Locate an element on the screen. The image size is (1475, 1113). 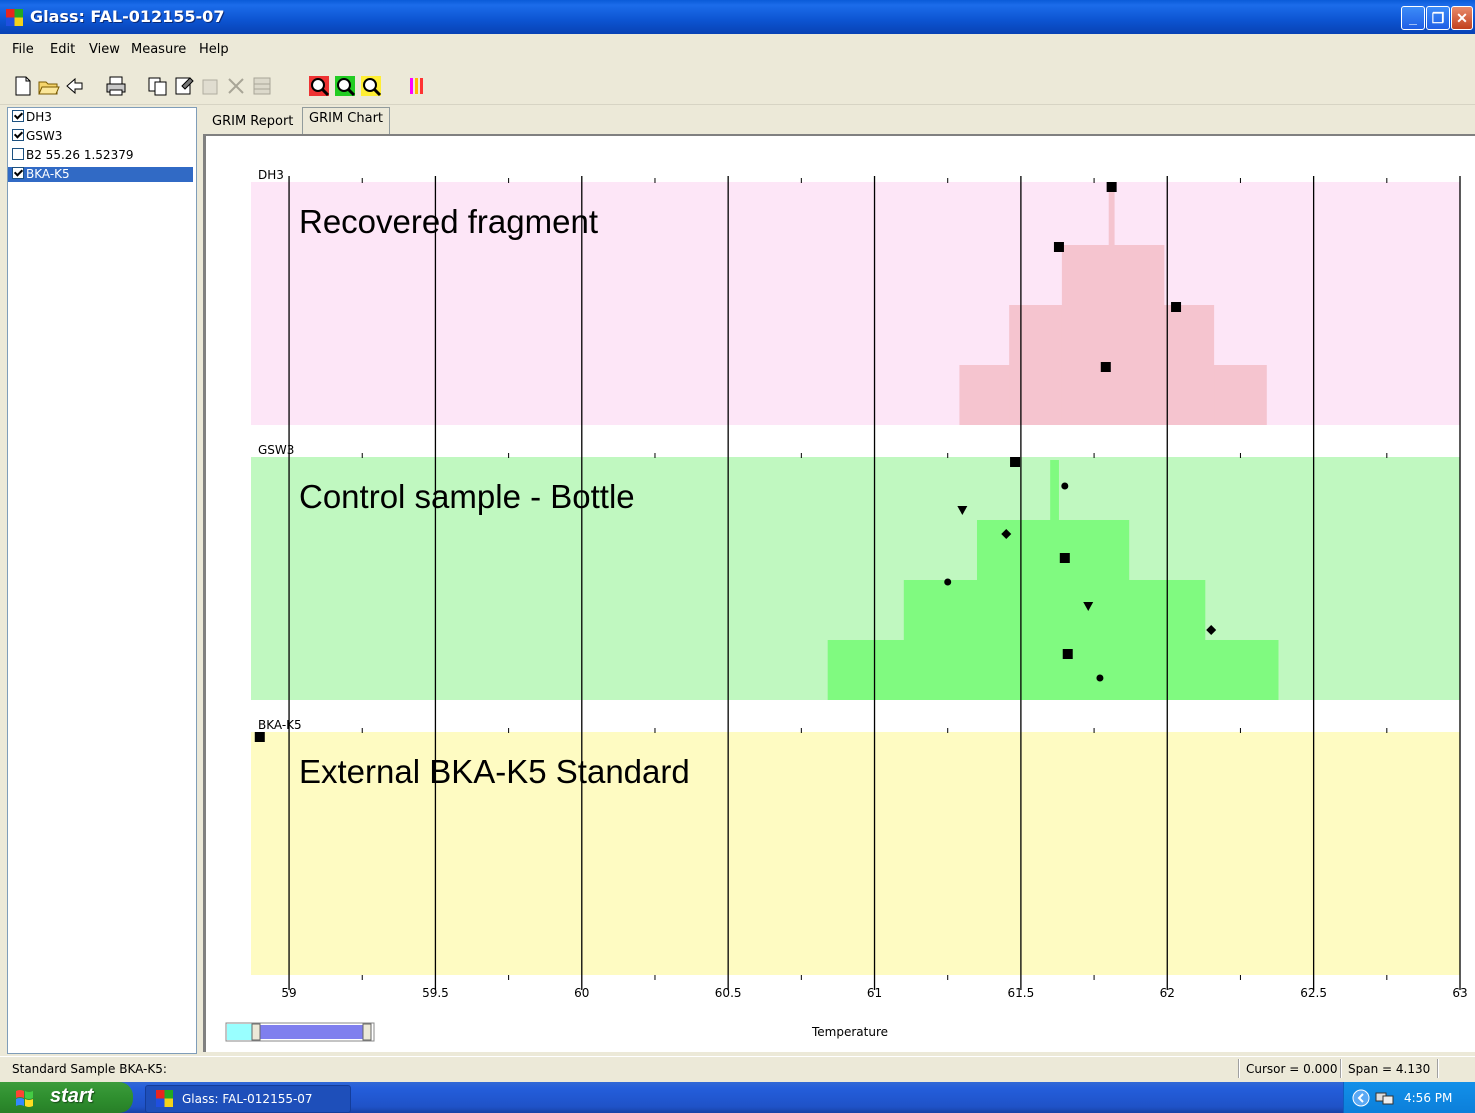
x-tick-label: 61 is located at coordinates (874, 993).